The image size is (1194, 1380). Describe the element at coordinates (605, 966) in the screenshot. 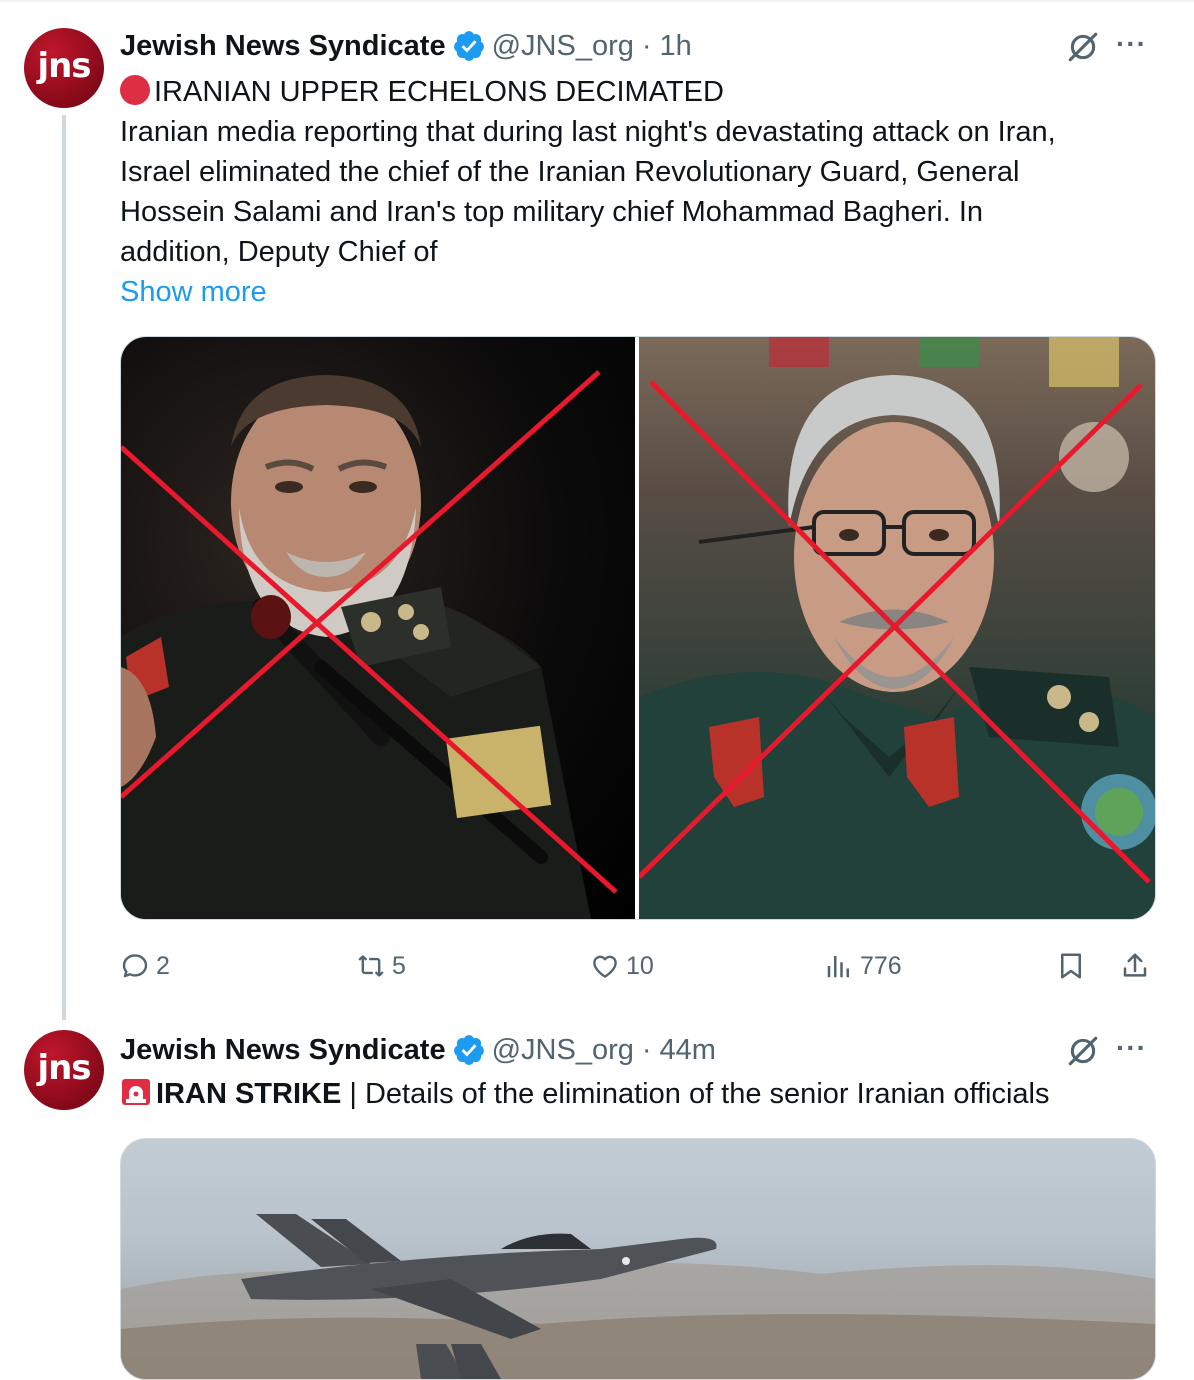

I see `like-icon` at that location.